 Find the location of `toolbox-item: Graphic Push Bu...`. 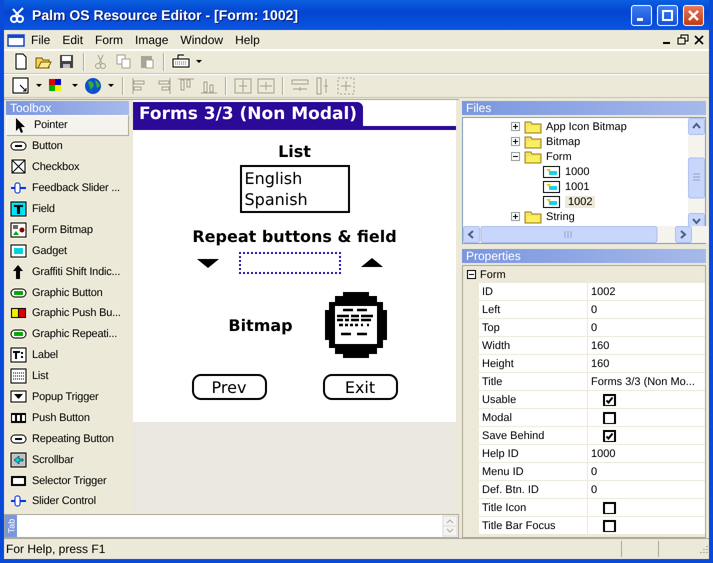

toolbox-item: Graphic Push Bu... is located at coordinates (67, 313).